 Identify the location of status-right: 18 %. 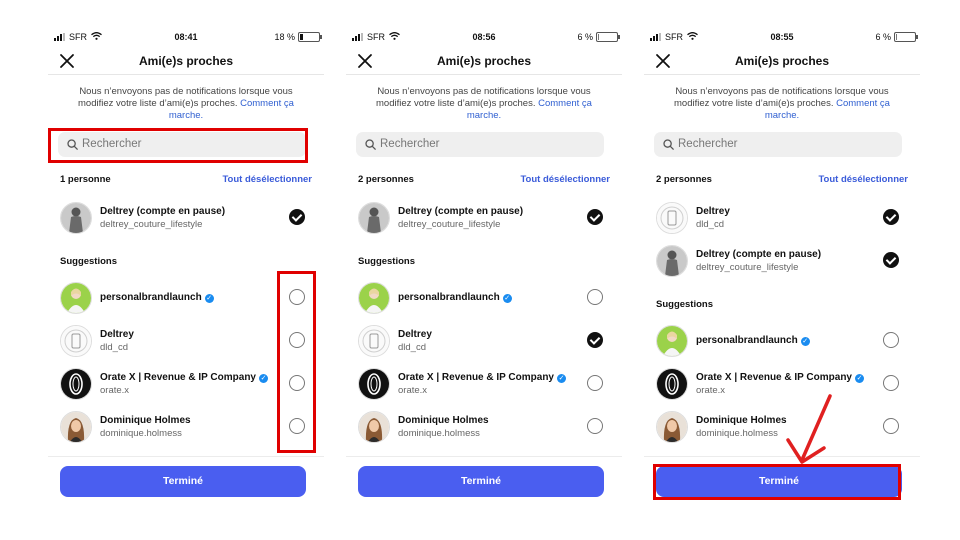
(298, 37).